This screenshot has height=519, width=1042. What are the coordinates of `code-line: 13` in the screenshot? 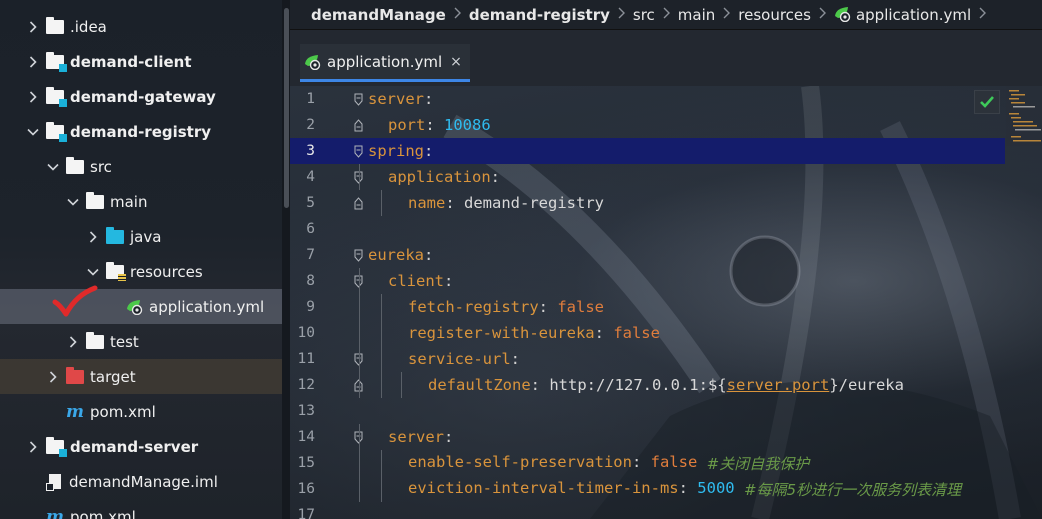 It's located at (647, 411).